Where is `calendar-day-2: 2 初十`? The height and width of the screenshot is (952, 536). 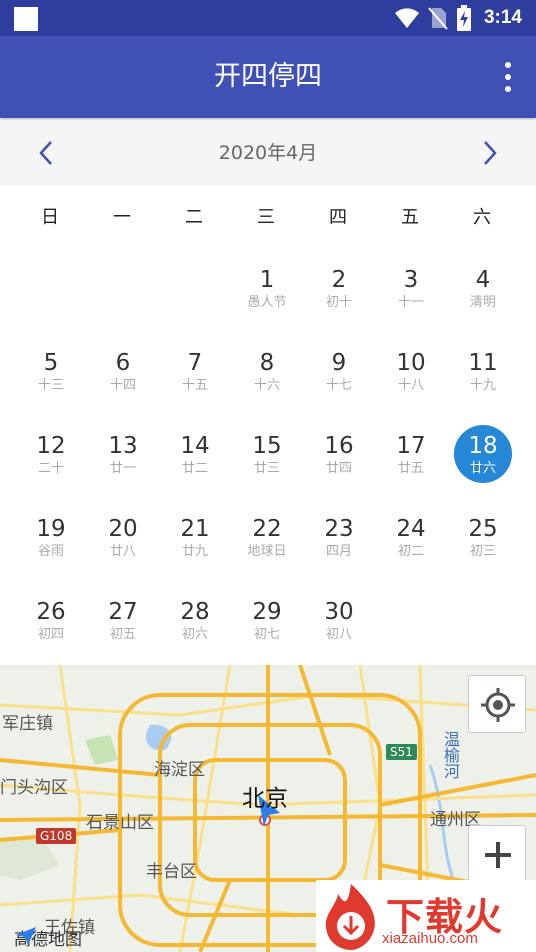
calendar-day-2: 2 初十 is located at coordinates (339, 290).